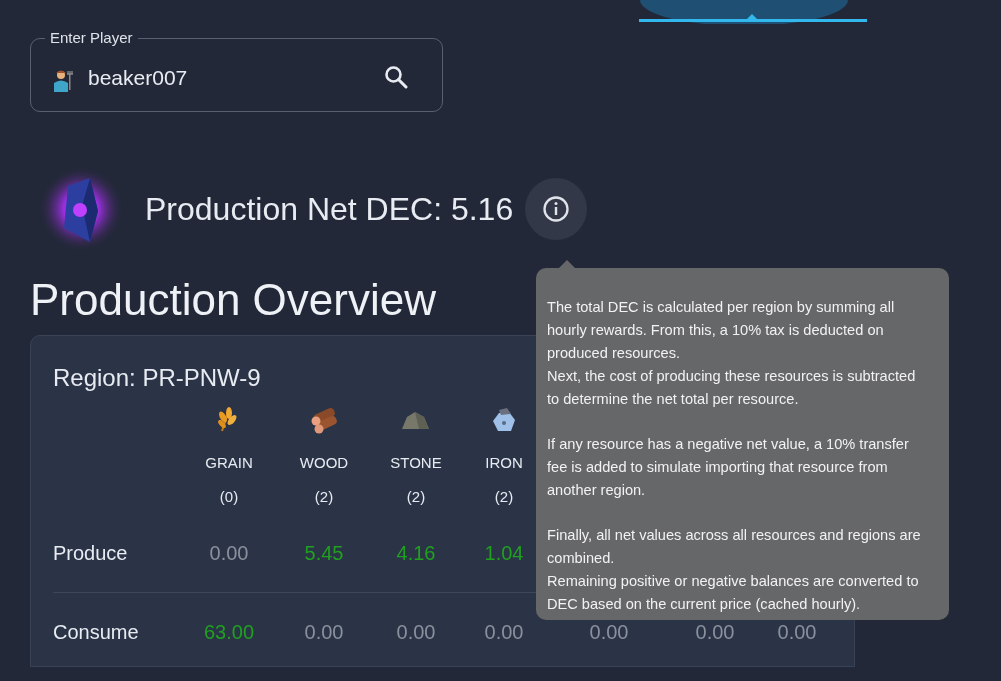  Describe the element at coordinates (416, 462) in the screenshot. I see `resource-name: STONE` at that location.